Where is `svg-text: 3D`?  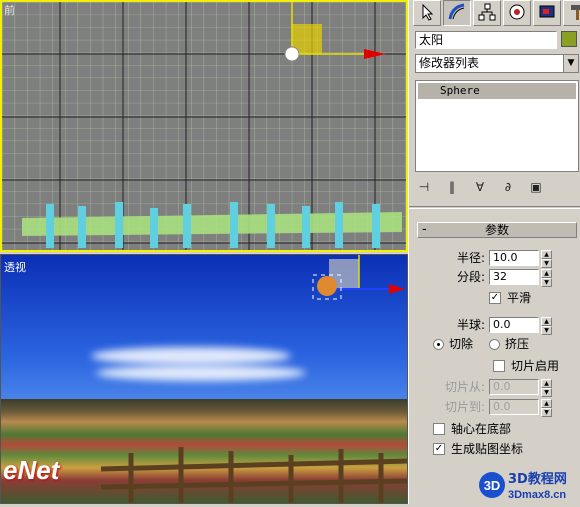 svg-text: 3D is located at coordinates (492, 485).